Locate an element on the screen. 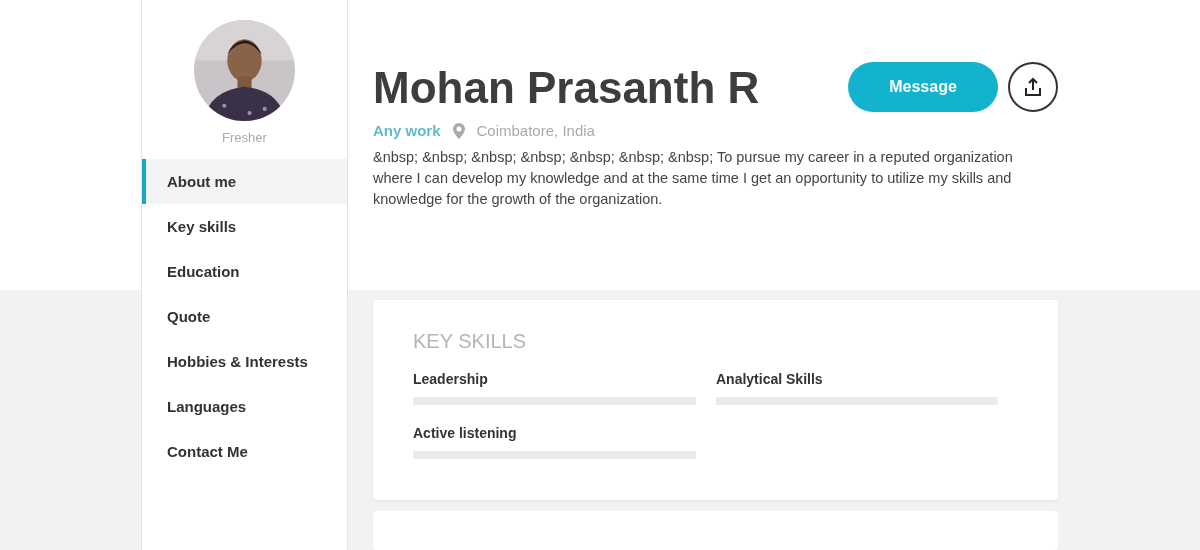 This screenshot has height=550, width=1200. sidebar-item: Hobbies & Interests is located at coordinates (244, 361).